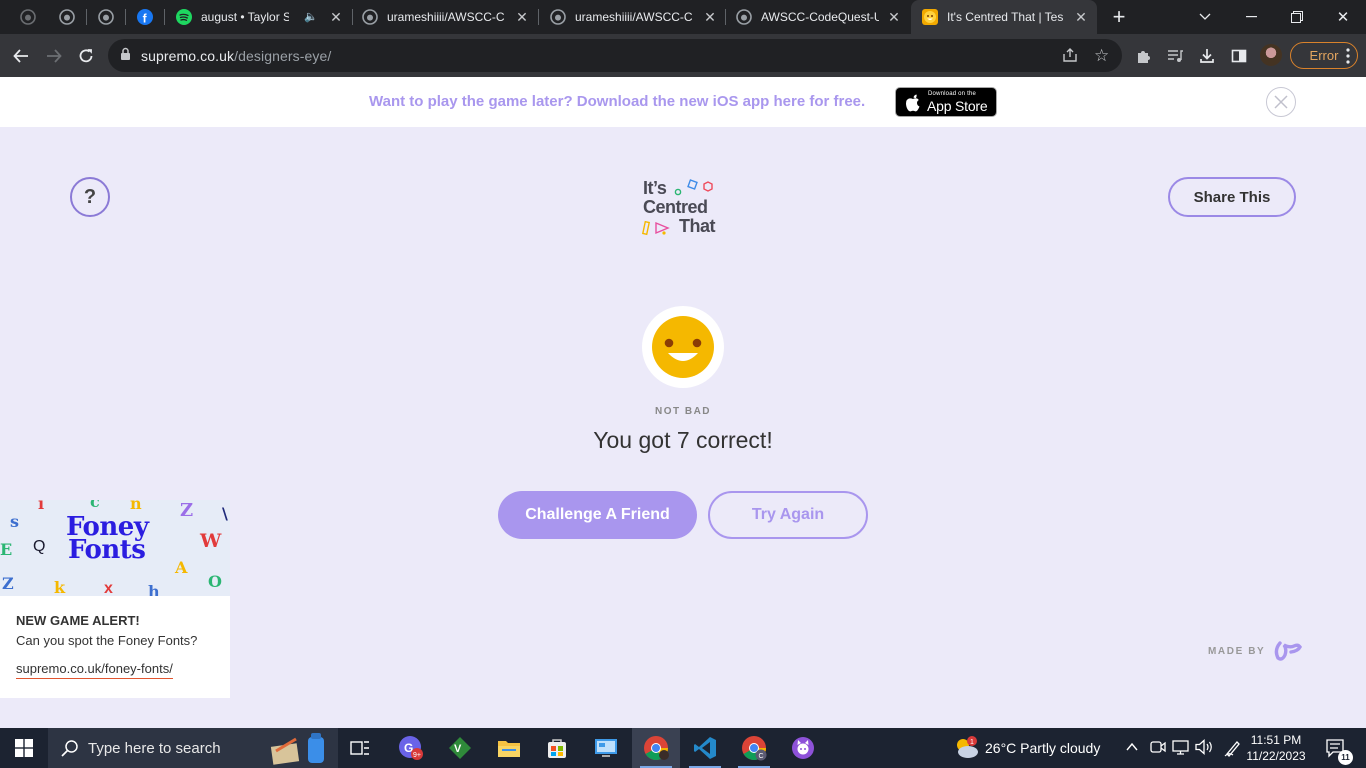  What do you see at coordinates (683, 411) in the screenshot?
I see `rating-label: NOT BAD` at bounding box center [683, 411].